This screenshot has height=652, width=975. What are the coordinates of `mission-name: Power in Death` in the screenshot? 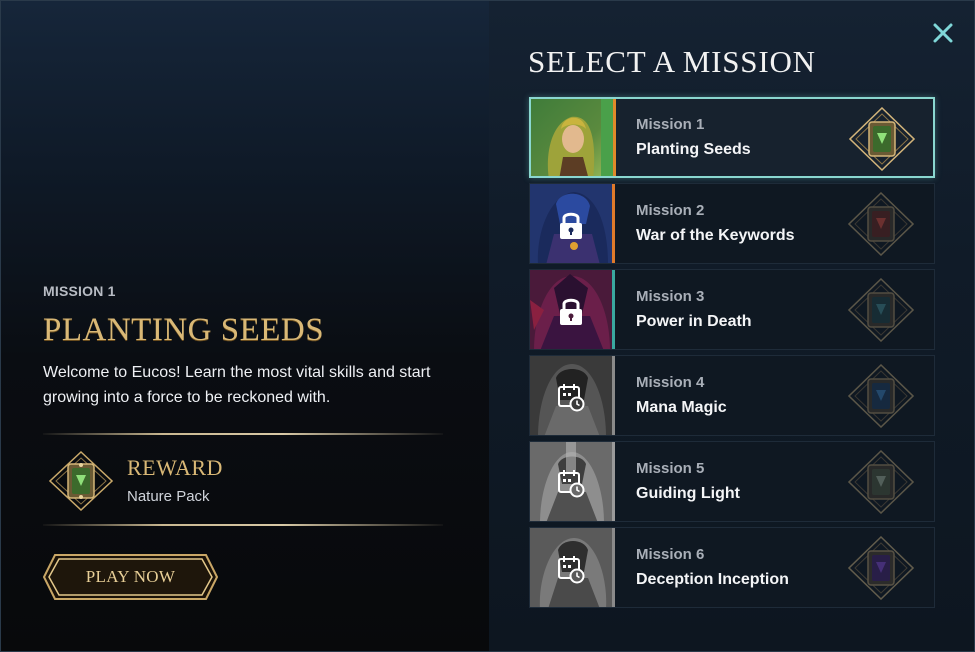 It's located at (694, 321).